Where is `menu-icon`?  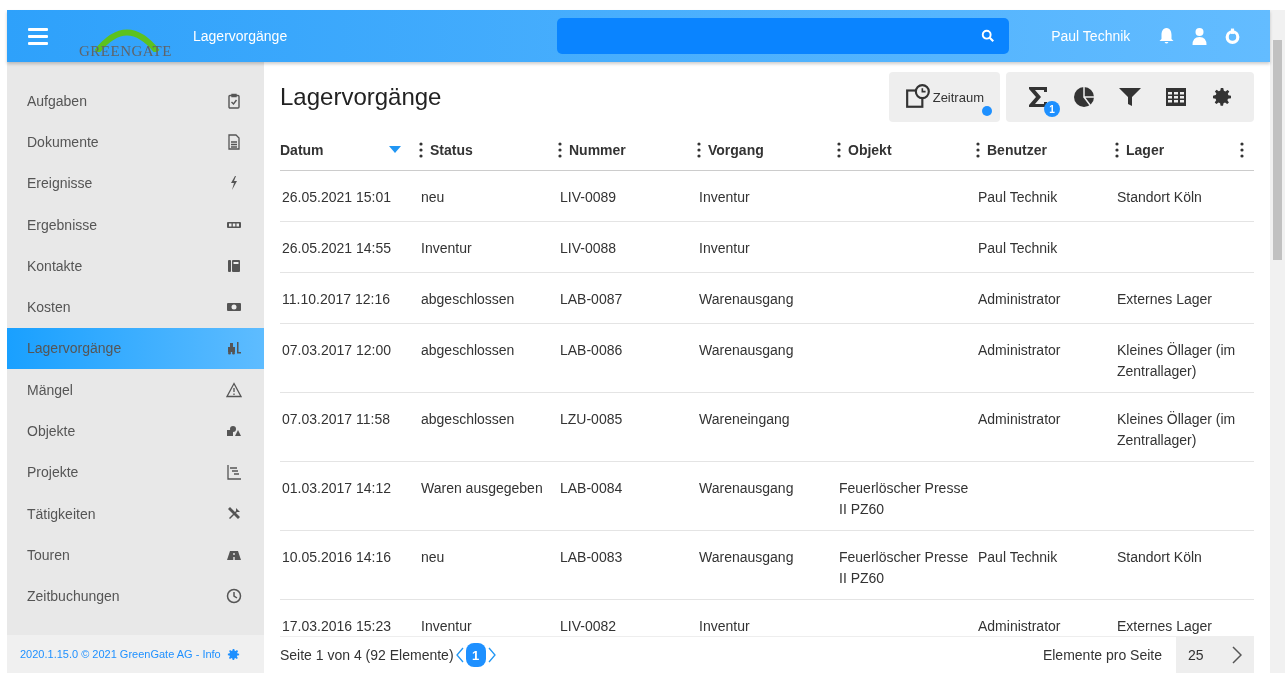
menu-icon is located at coordinates (38, 36).